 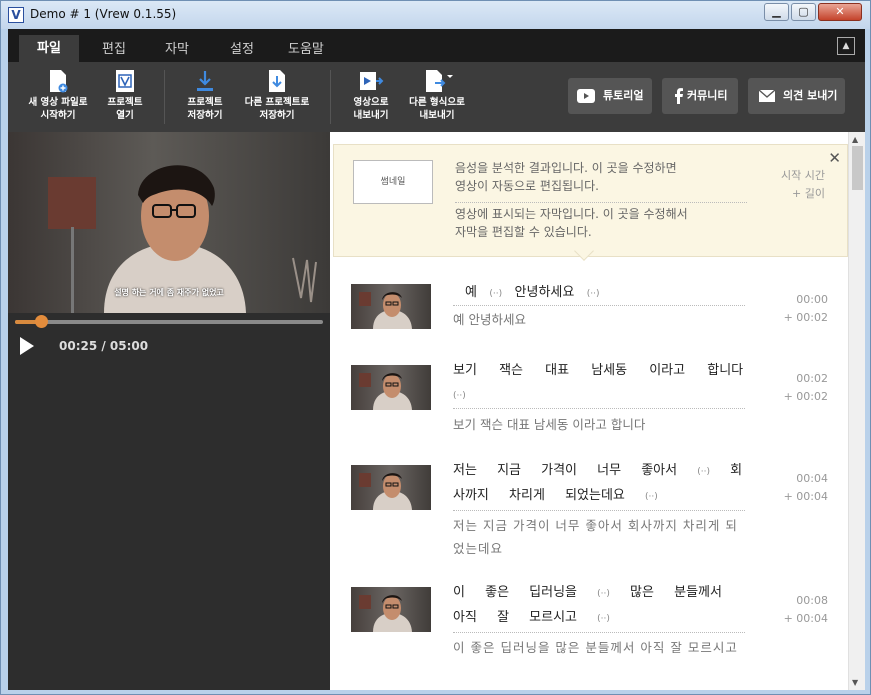 I want to click on guide-time-label: 시작 시간 + 길이, so click(x=803, y=184).